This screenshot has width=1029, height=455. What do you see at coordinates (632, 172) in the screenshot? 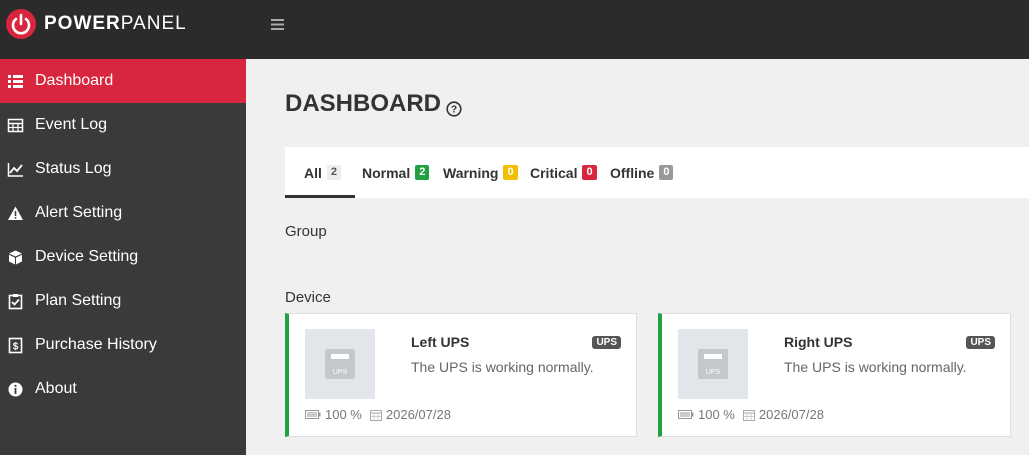
I see `tab-label: Offline` at bounding box center [632, 172].